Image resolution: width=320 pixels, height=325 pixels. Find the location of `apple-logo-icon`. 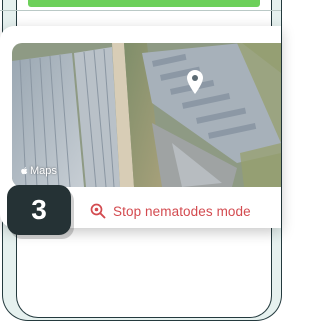

apple-logo-icon is located at coordinates (24, 171).